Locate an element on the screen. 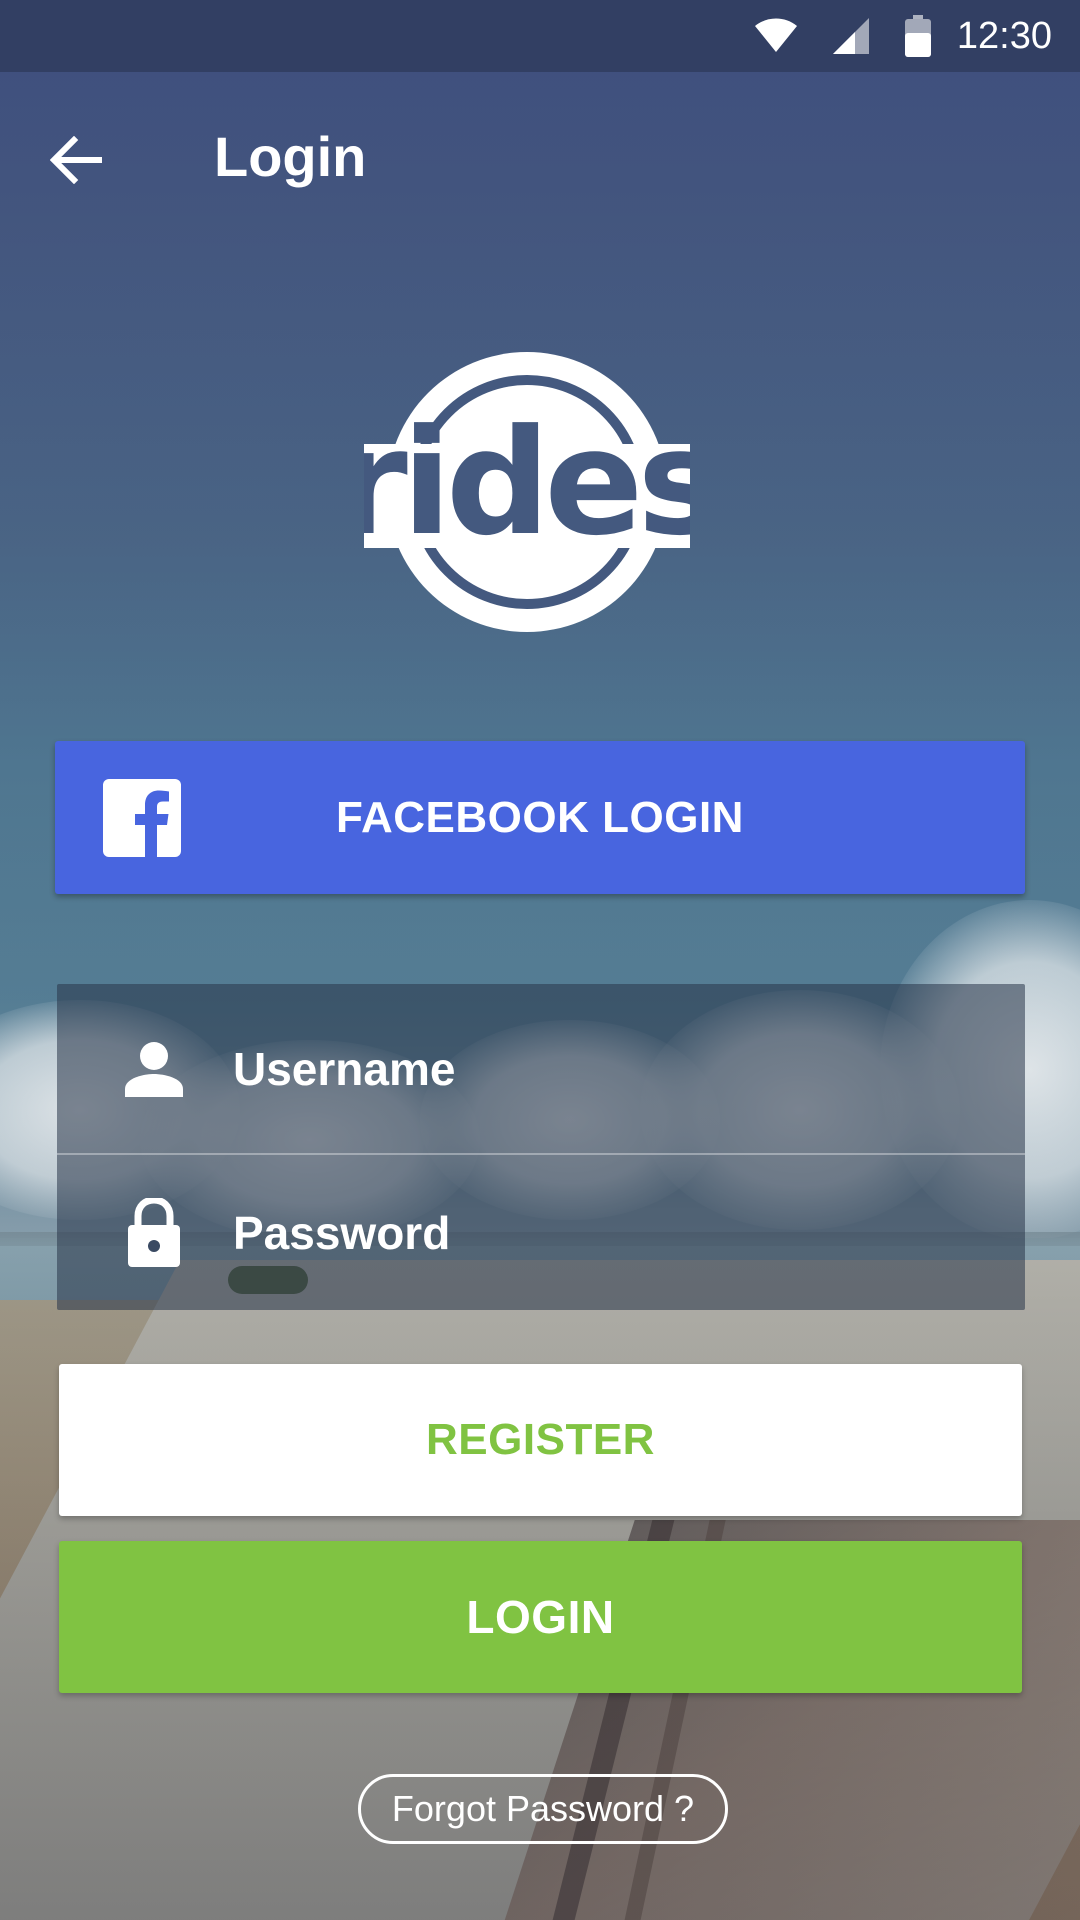  page-title: Login is located at coordinates (290, 156).